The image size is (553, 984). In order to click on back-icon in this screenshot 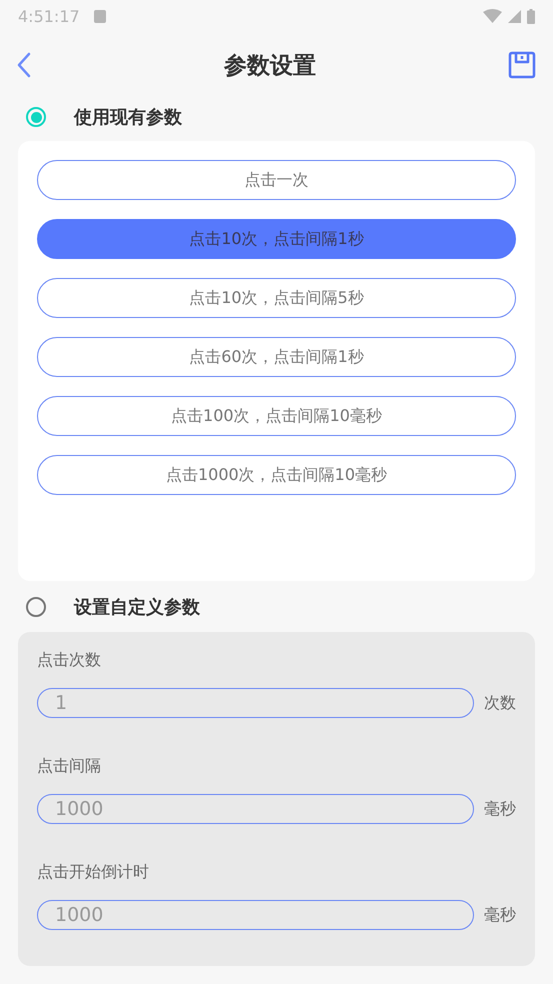, I will do `click(24, 65)`.